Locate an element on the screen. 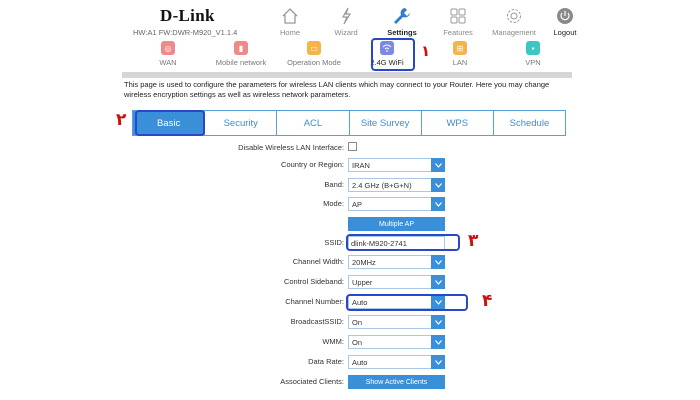  tab-security: Security is located at coordinates (240, 123).